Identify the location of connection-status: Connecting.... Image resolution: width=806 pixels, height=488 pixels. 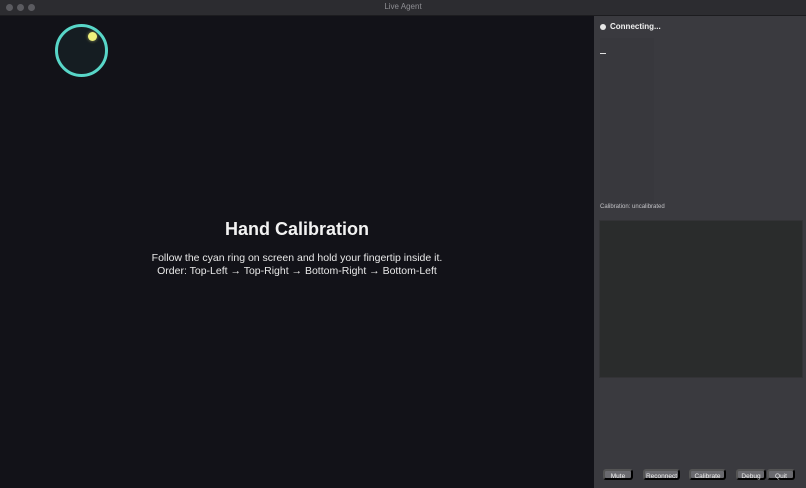
(630, 26).